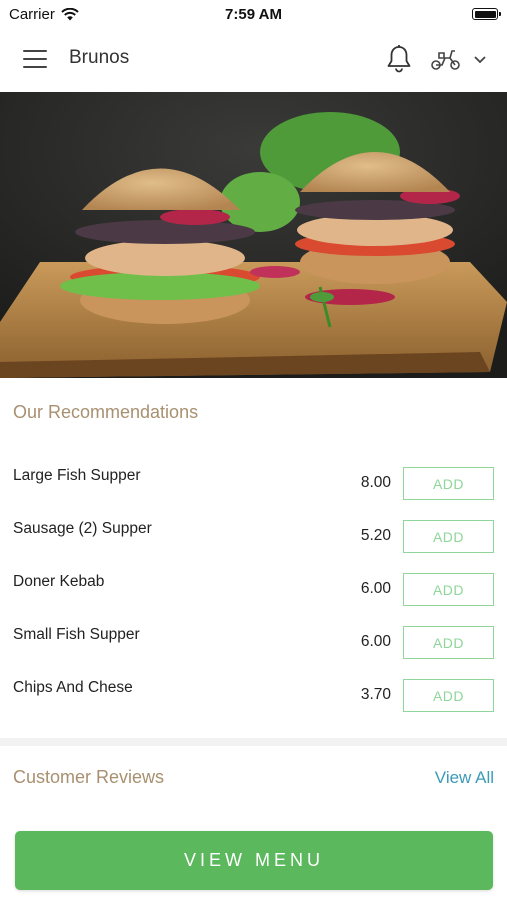 This screenshot has height=900, width=507. I want to click on view-menu-button: VIEW MENU, so click(254, 860).